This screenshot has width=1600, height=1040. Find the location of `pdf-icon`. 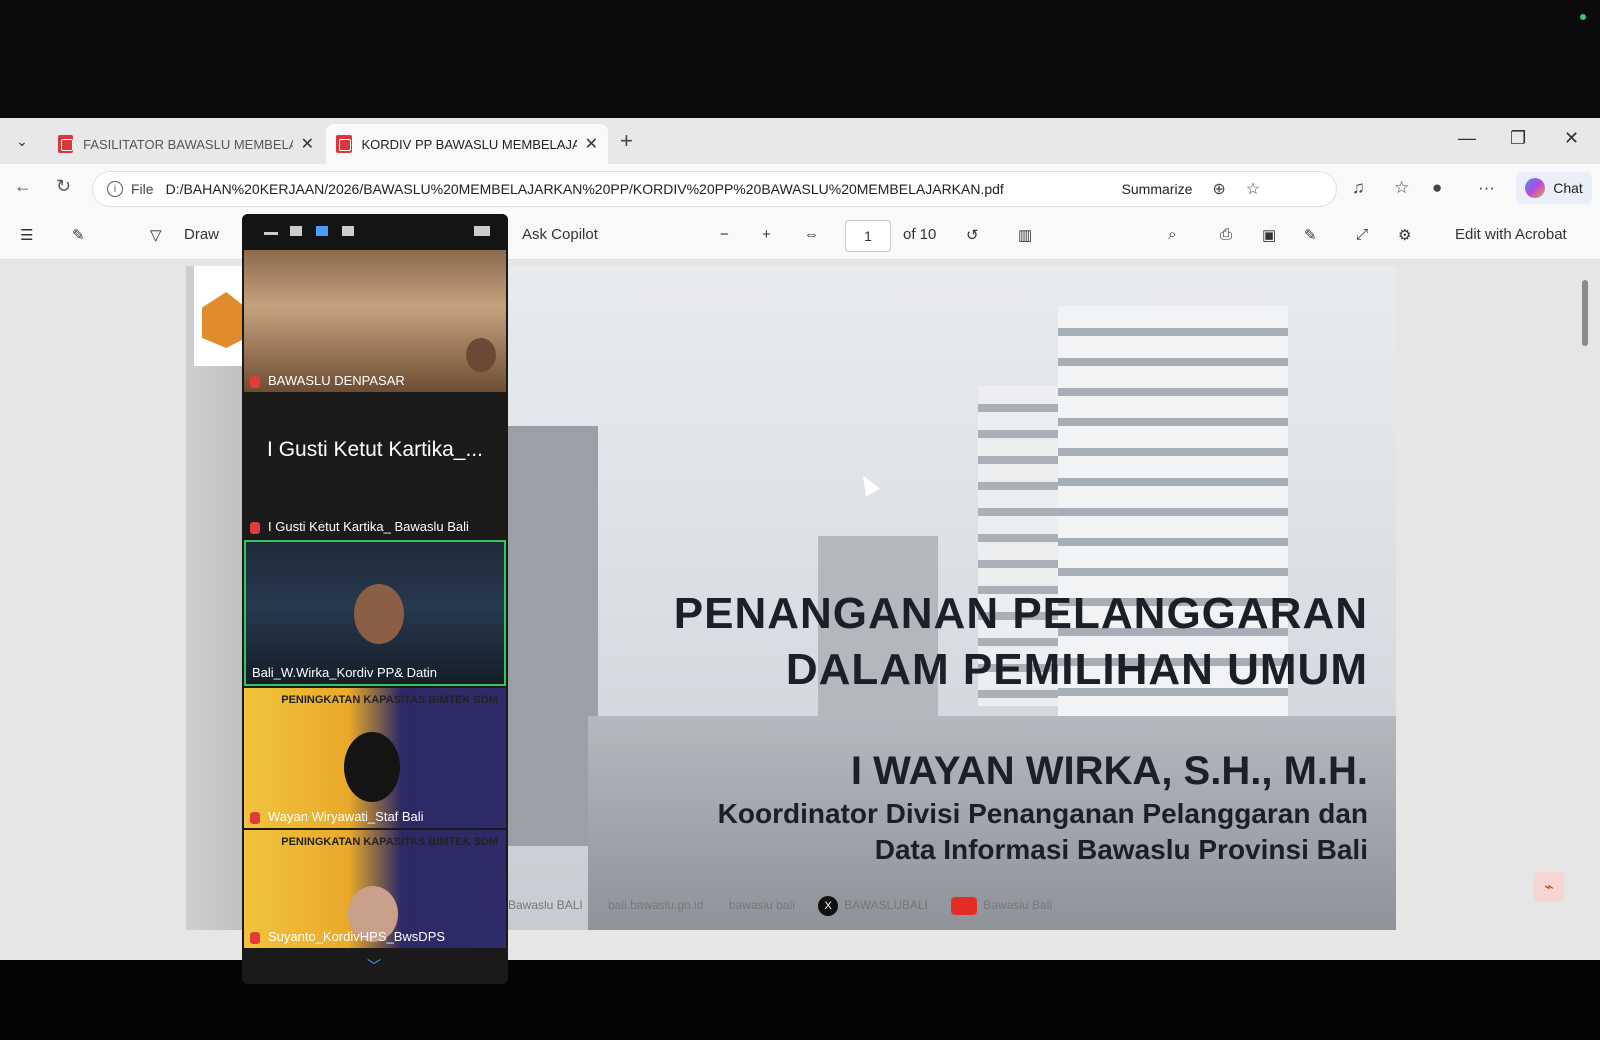

pdf-icon is located at coordinates (344, 144).